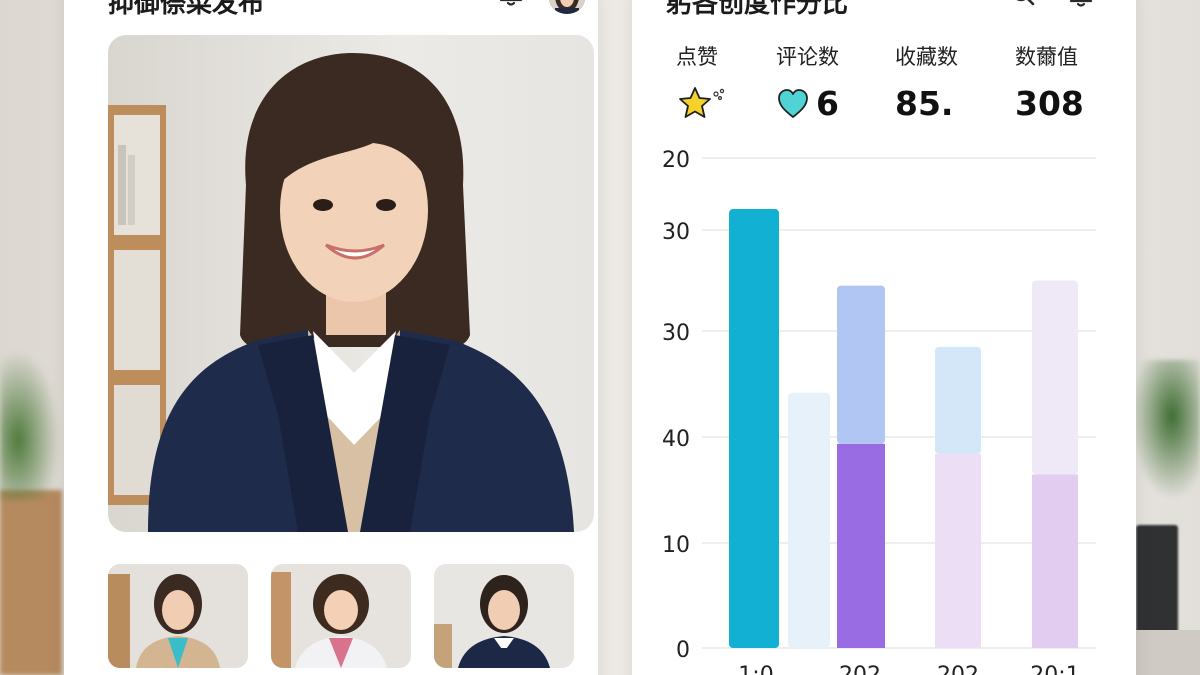  I want to click on x-tick-label: 1:0, so click(755, 669).